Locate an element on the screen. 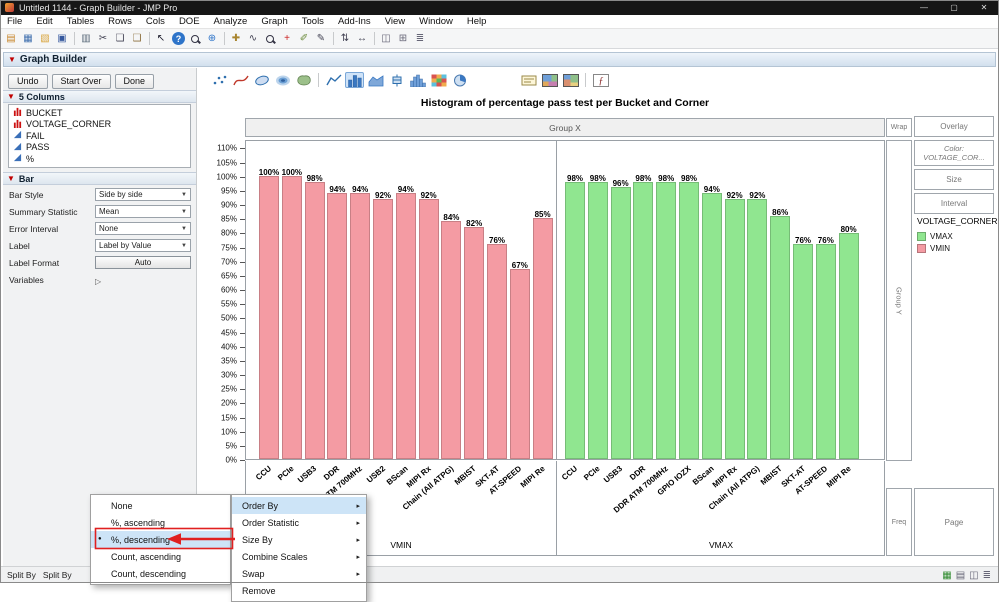 The width and height of the screenshot is (999, 602). vmin-bar-ddr is located at coordinates (337, 325).